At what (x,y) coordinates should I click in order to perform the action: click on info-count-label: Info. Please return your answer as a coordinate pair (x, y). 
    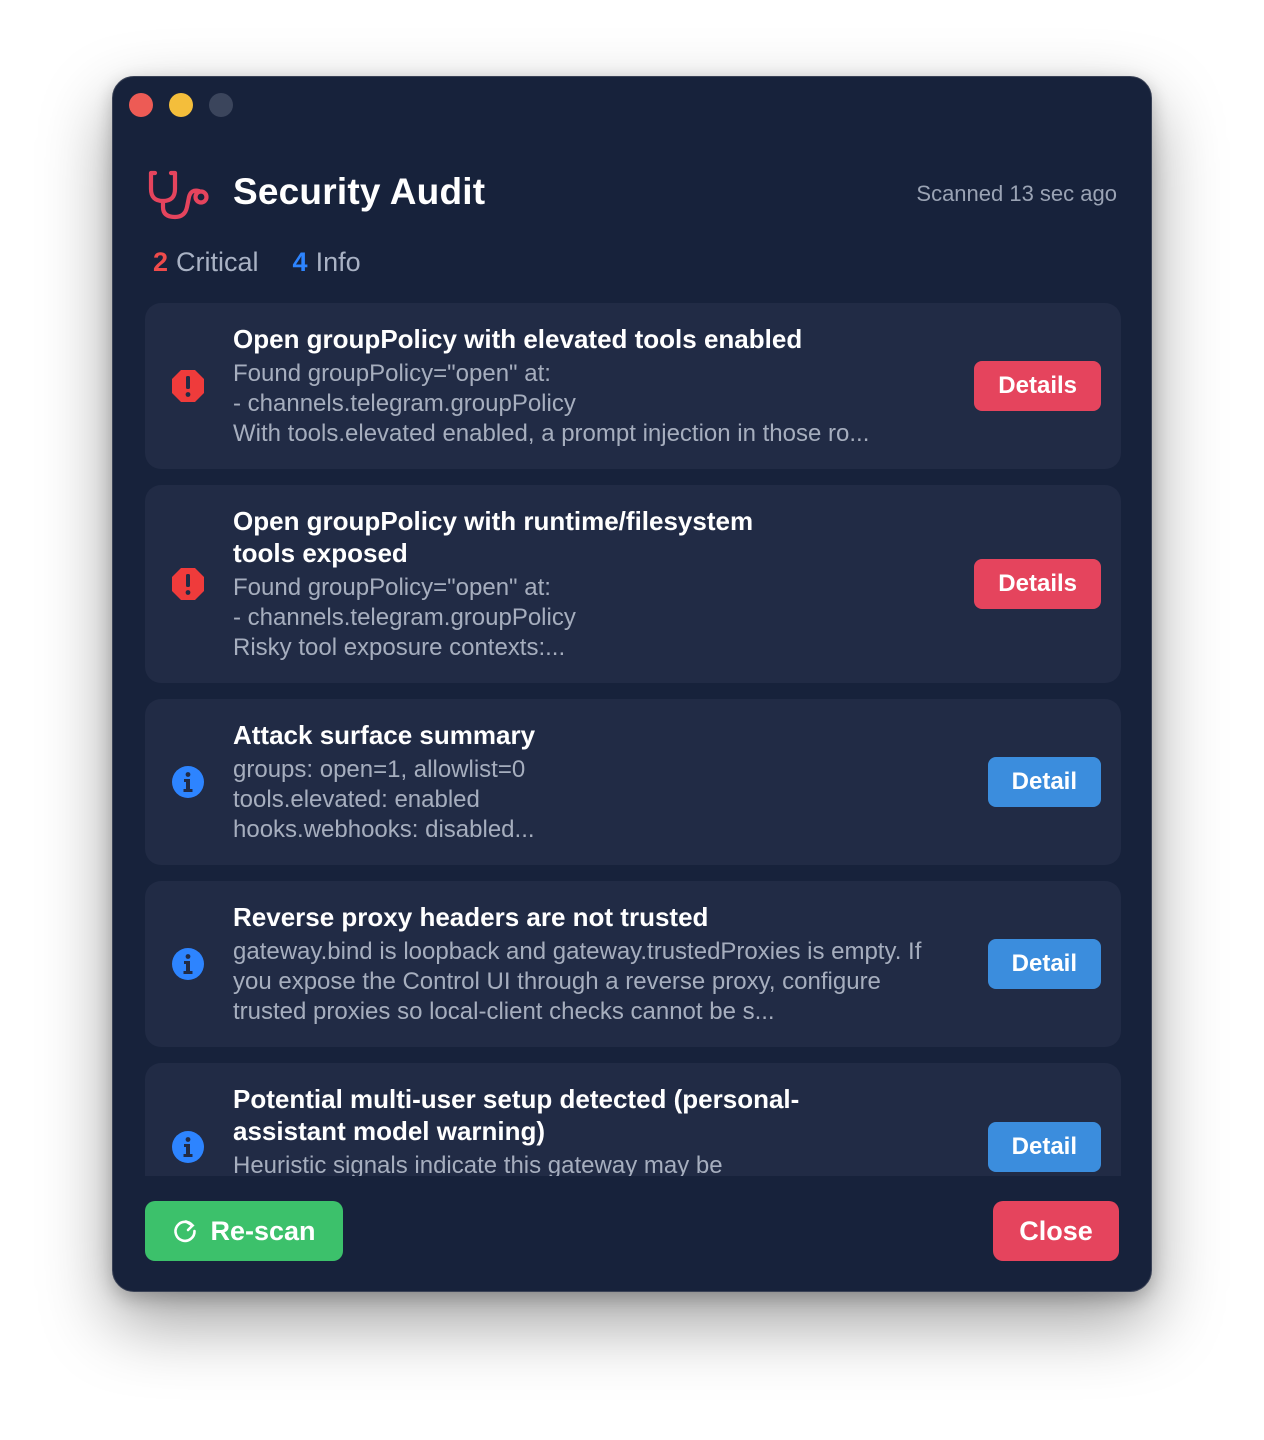
    Looking at the image, I should click on (338, 262).